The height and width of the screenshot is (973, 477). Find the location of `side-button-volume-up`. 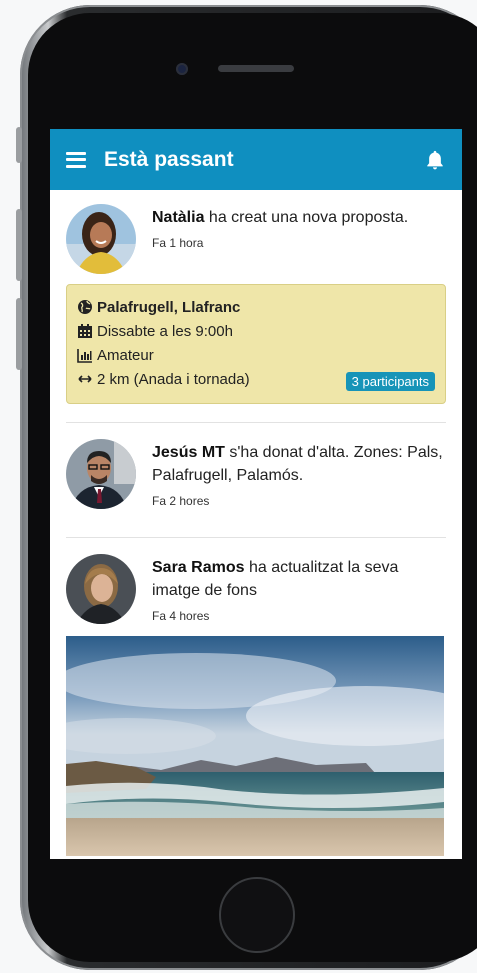

side-button-volume-up is located at coordinates (19, 245).